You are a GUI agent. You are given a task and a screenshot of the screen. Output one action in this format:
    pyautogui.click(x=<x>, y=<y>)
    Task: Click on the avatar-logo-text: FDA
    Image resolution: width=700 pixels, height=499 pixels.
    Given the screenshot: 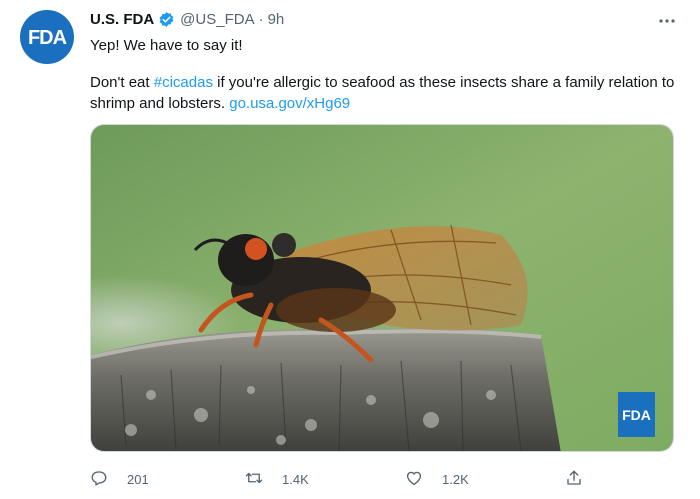 What is the action you would take?
    pyautogui.click(x=47, y=38)
    